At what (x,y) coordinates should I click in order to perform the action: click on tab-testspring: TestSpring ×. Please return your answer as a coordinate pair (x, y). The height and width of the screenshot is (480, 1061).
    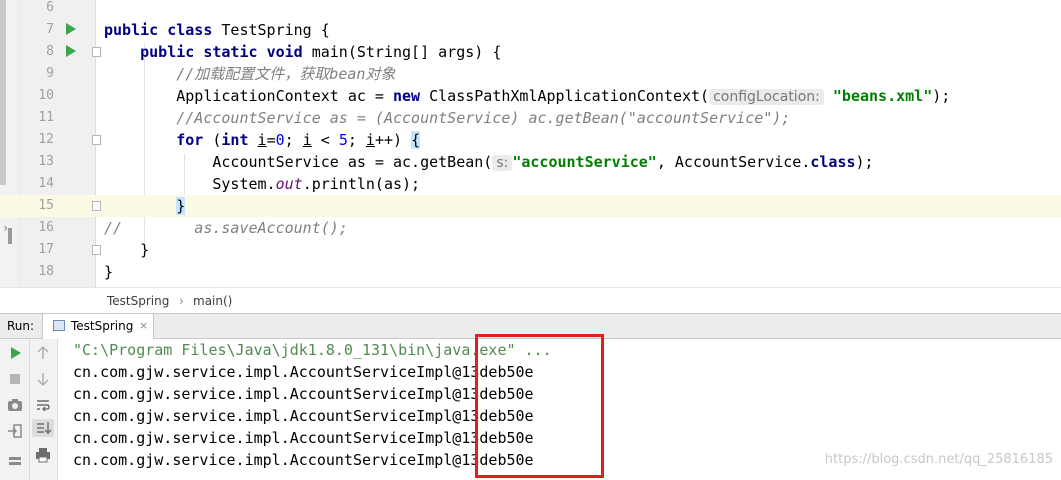
    Looking at the image, I should click on (98, 326).